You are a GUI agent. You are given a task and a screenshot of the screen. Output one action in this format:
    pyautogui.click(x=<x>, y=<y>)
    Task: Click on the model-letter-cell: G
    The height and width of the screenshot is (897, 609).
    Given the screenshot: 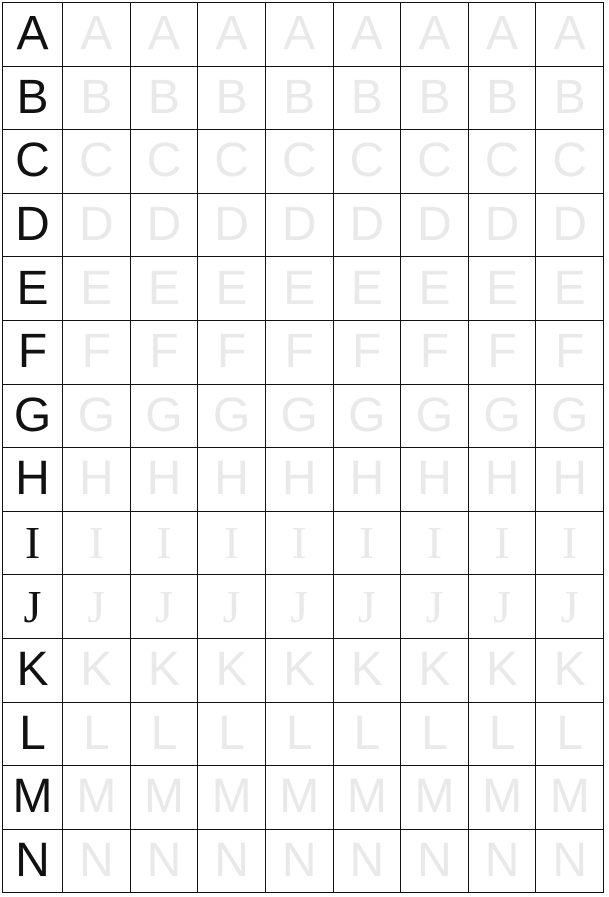 What is the action you would take?
    pyautogui.click(x=32, y=416)
    